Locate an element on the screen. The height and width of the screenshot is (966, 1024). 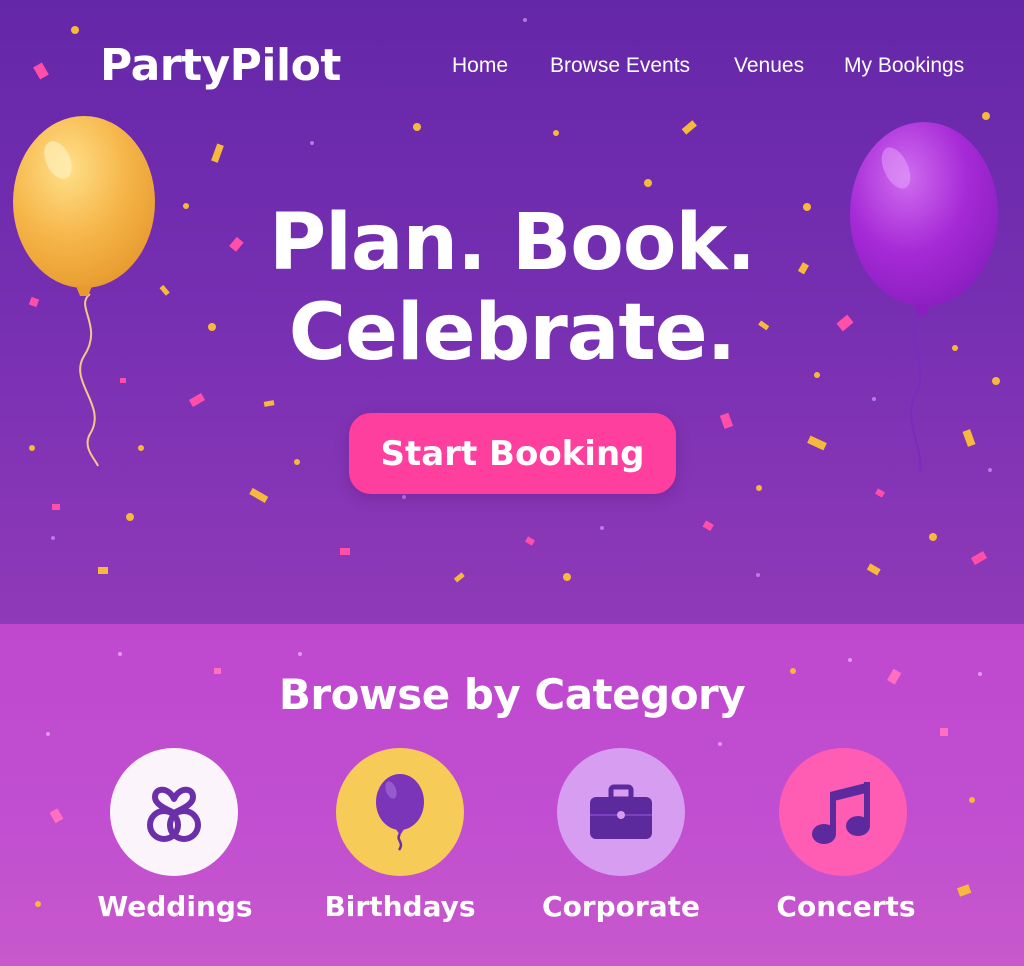
nav-my-bookings: My Bookings is located at coordinates (904, 66).